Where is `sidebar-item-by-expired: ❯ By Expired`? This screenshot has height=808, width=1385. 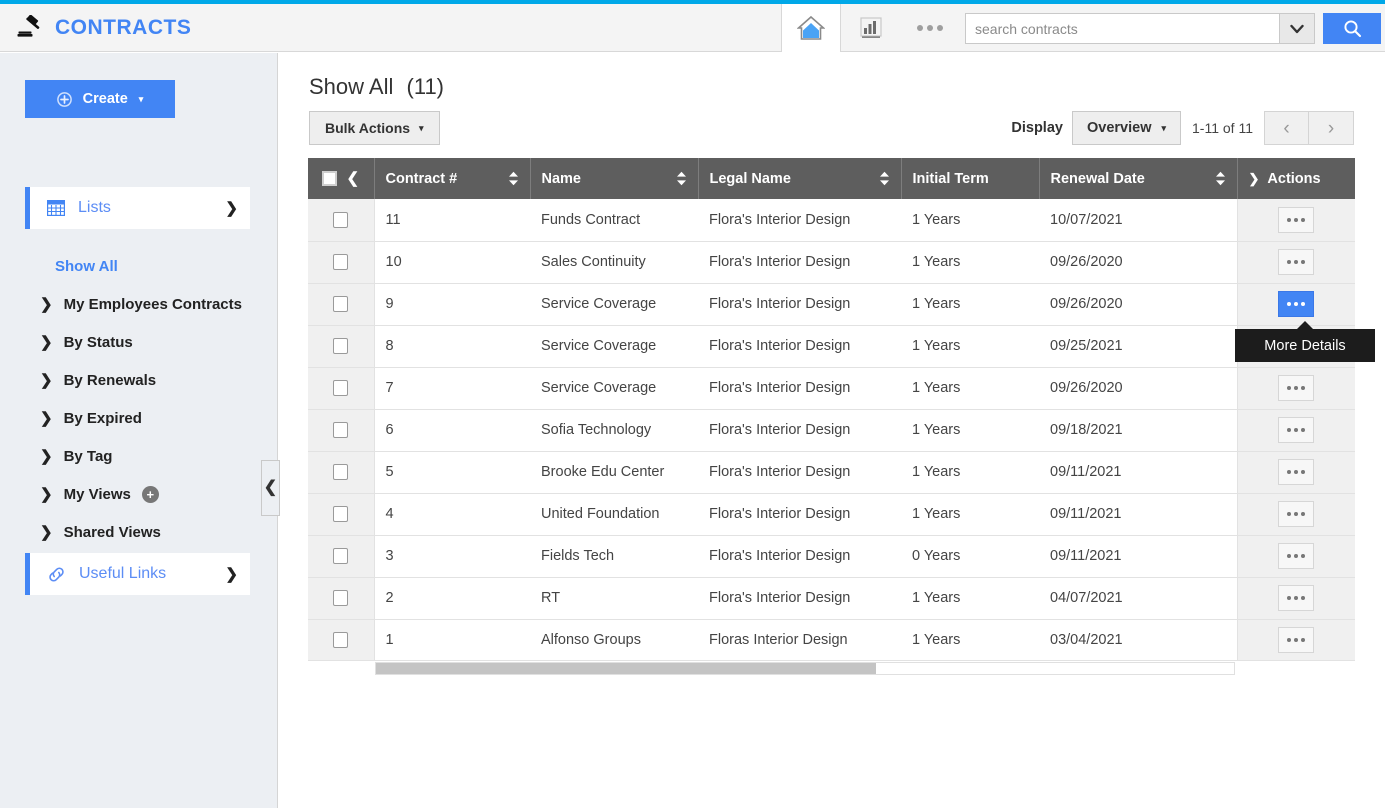
sidebar-item-by-expired: ❯ By Expired is located at coordinates (139, 418).